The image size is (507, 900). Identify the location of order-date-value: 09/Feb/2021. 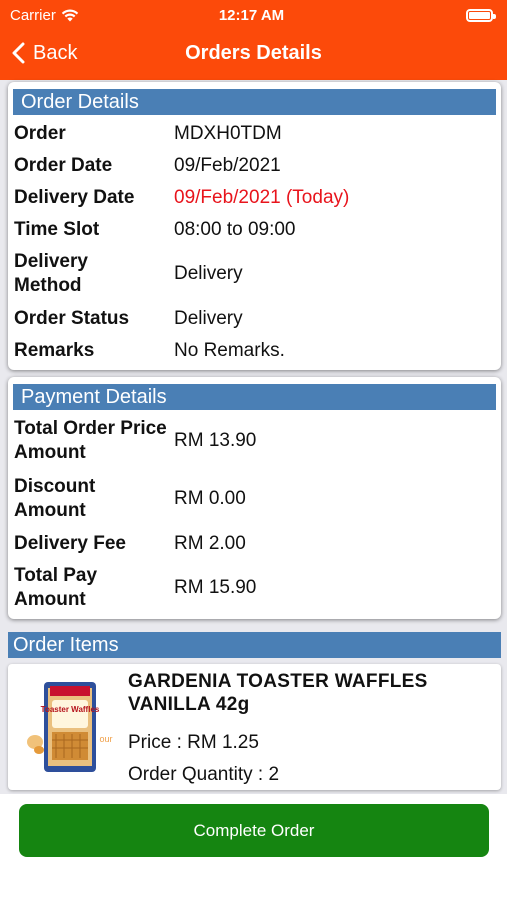
(227, 165).